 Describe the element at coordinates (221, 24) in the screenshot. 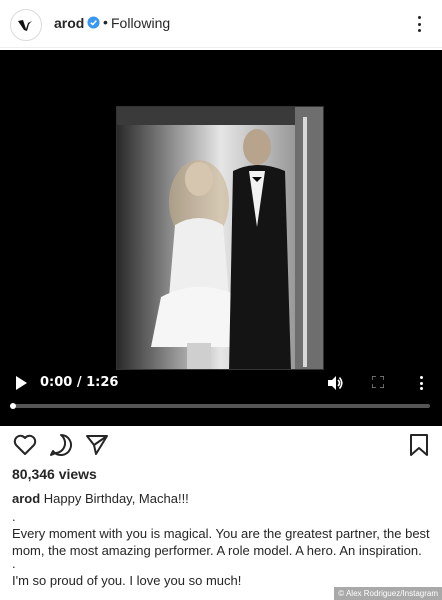

I see `post-header: arod • Following` at that location.